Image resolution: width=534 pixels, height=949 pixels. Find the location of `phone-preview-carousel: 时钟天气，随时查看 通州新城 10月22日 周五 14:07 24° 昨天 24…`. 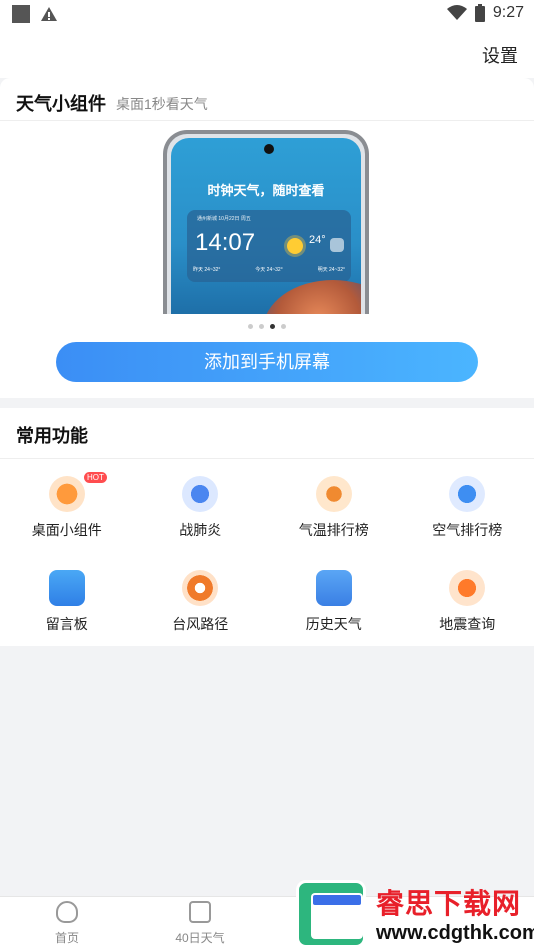

phone-preview-carousel: 时钟天气，随时查看 通州新城 10月22日 周五 14:07 24° 昨天 24… is located at coordinates (266, 222).